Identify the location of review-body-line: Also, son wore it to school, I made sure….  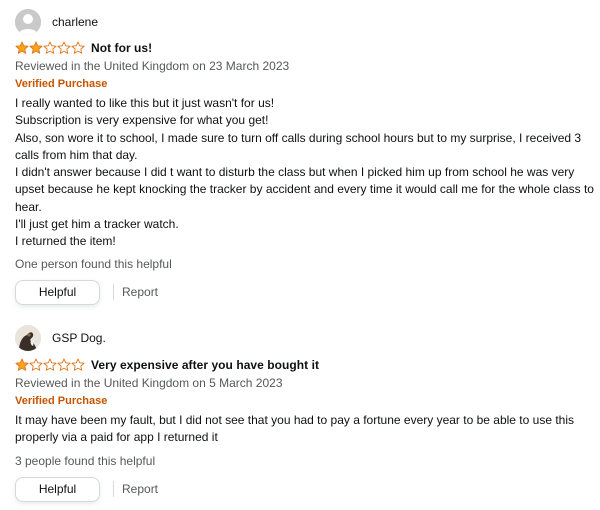
(298, 146).